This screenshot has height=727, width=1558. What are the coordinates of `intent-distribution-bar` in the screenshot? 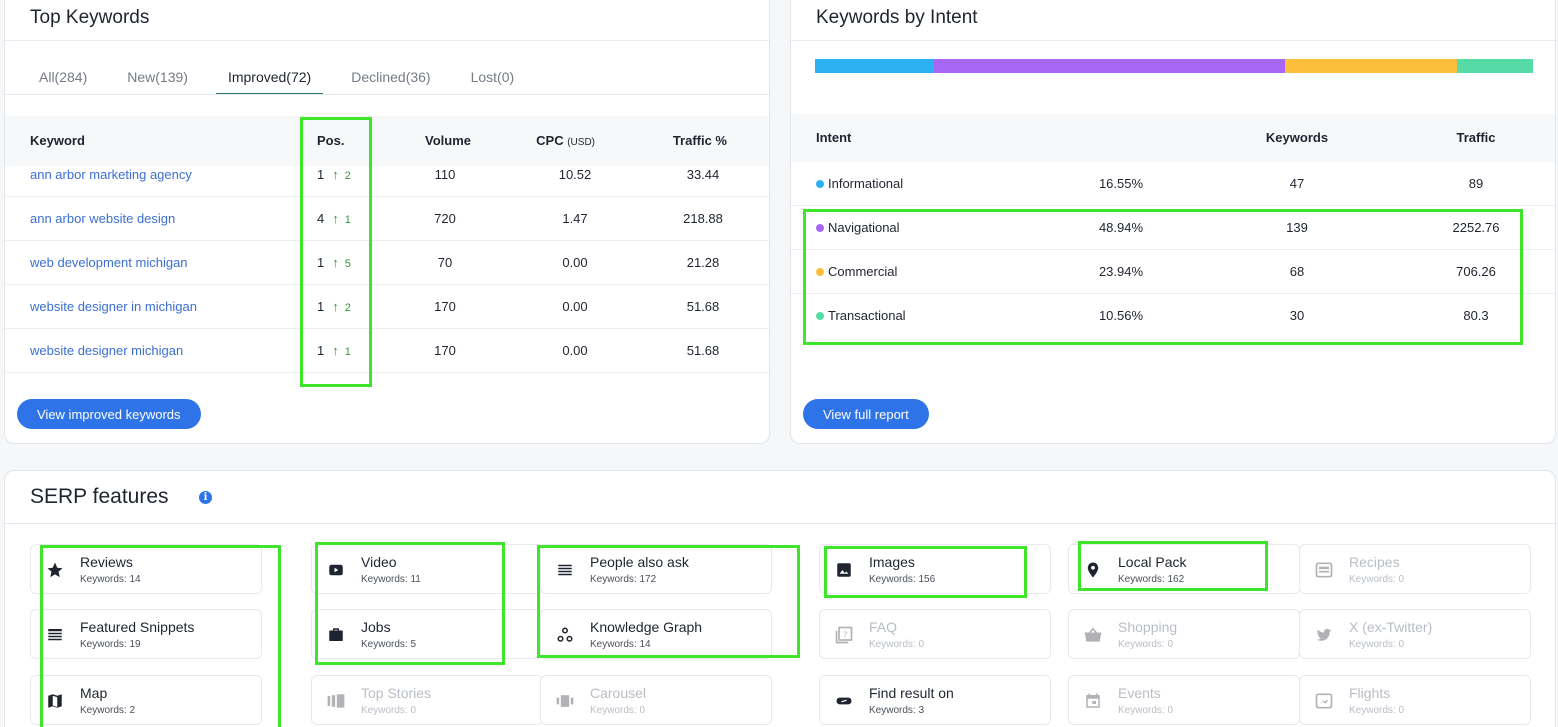 It's located at (1174, 66).